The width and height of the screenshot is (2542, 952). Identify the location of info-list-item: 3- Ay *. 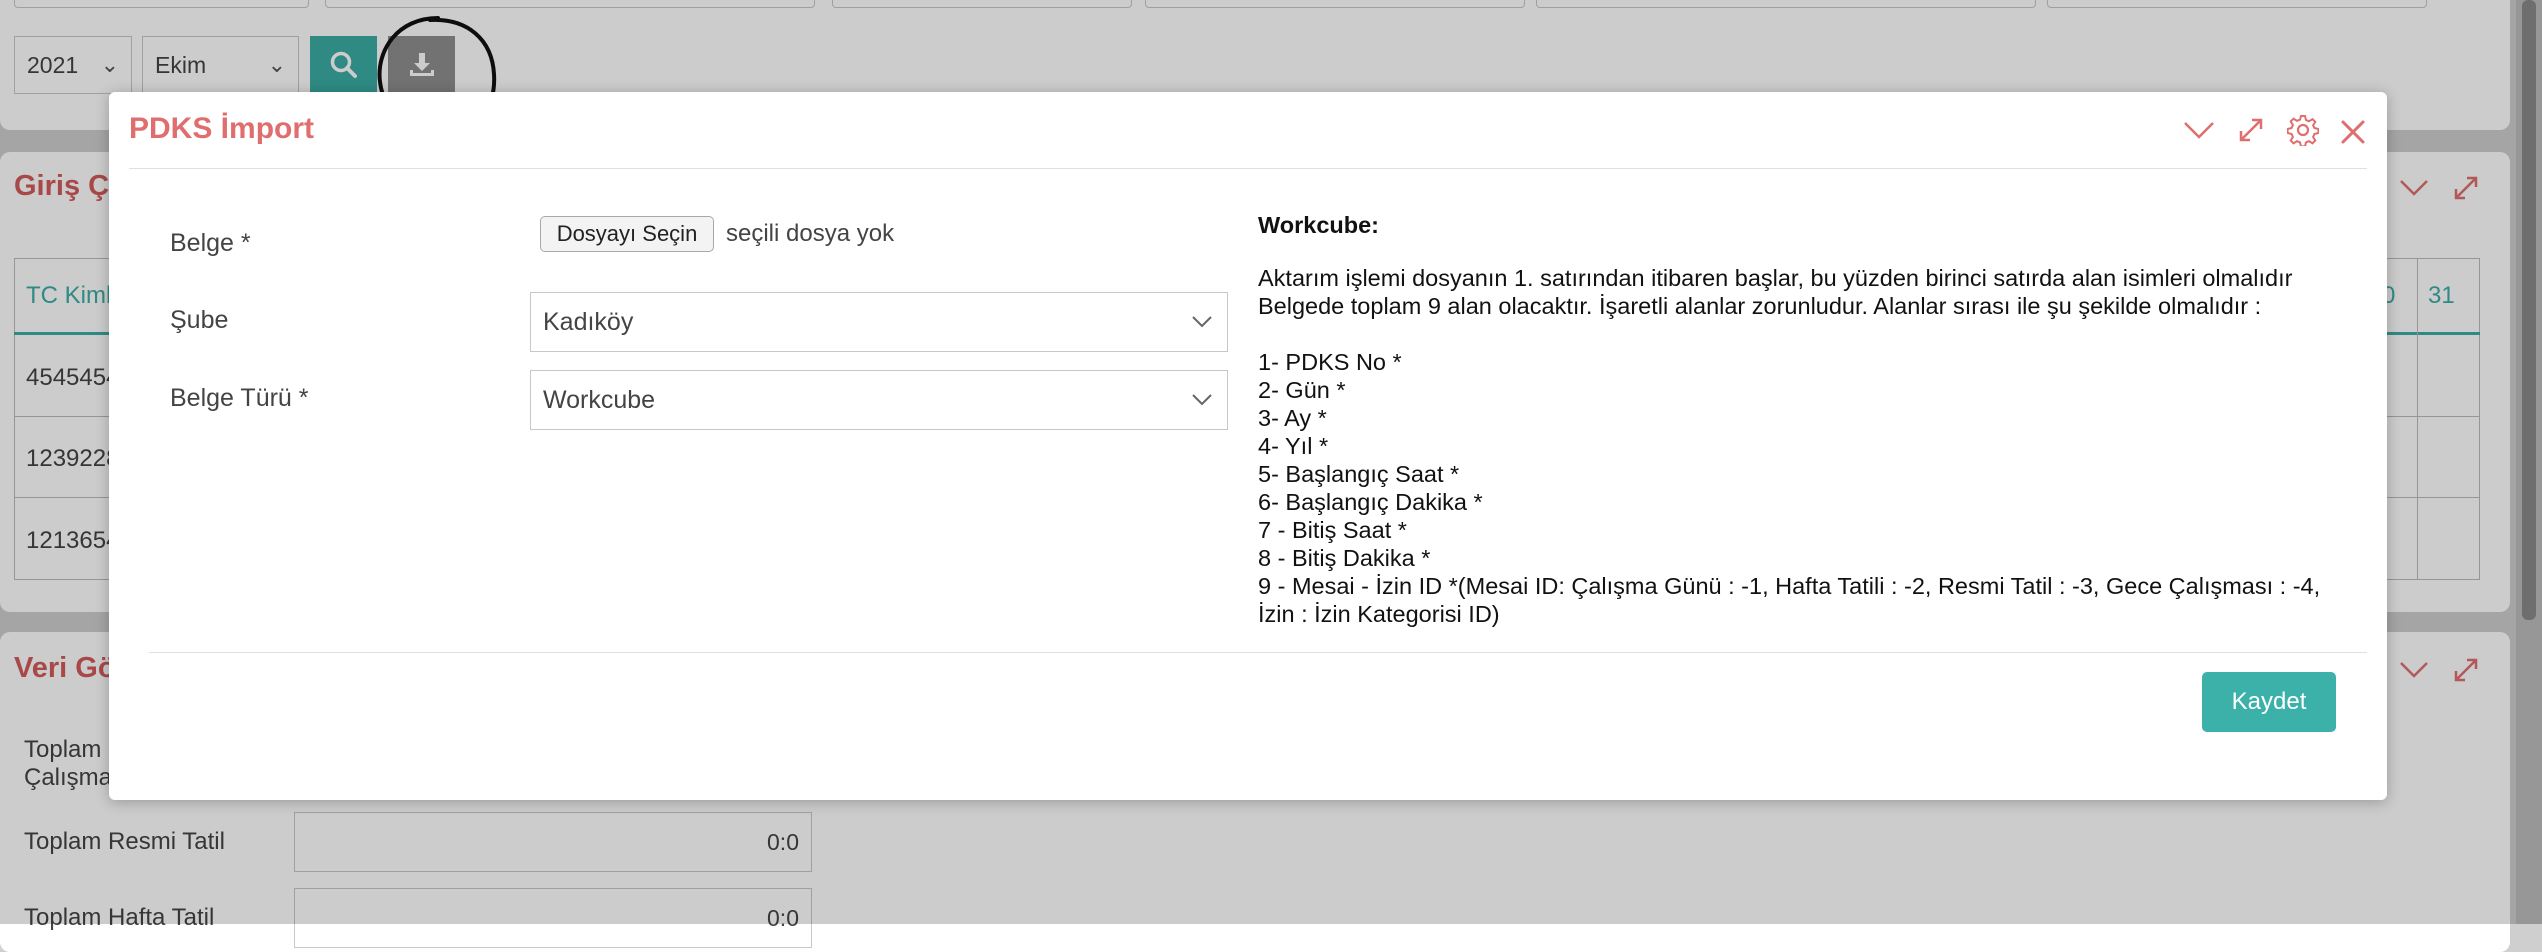
(1292, 418).